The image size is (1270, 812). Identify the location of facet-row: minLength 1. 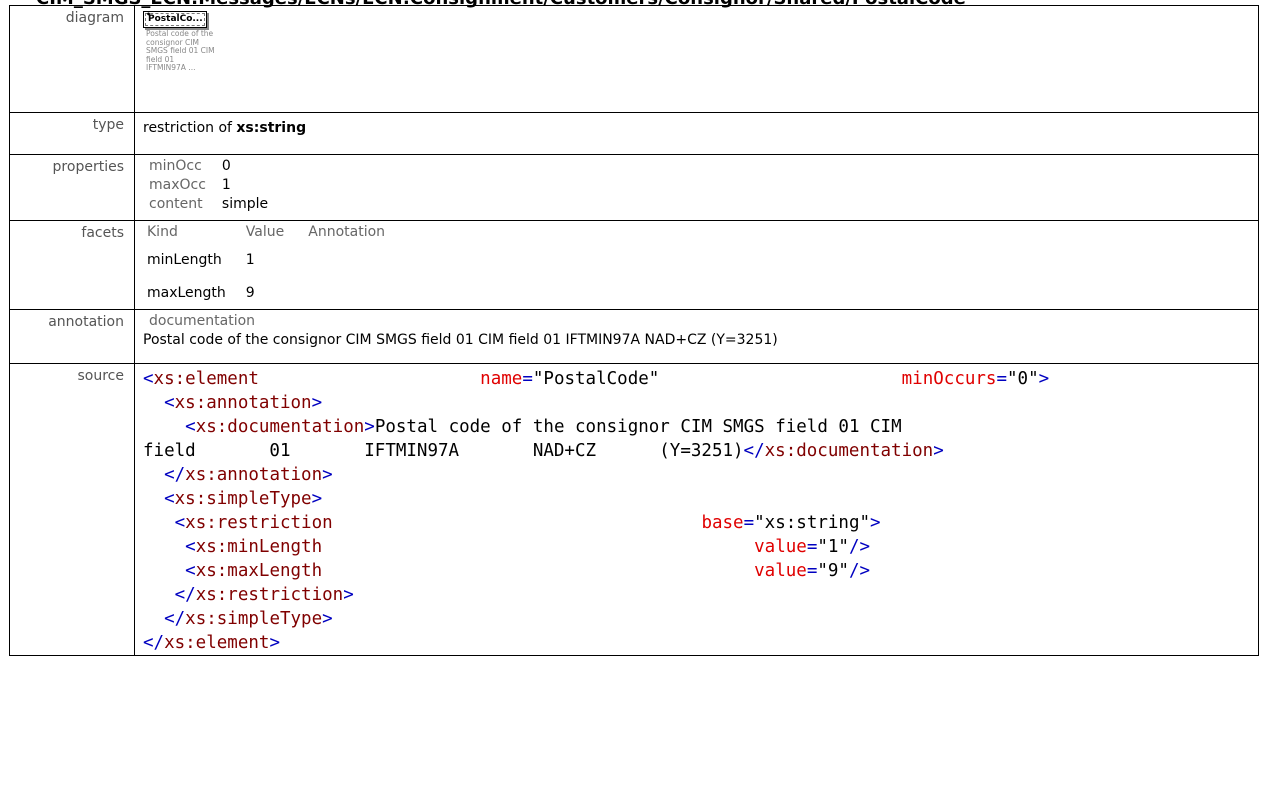
(278, 259).